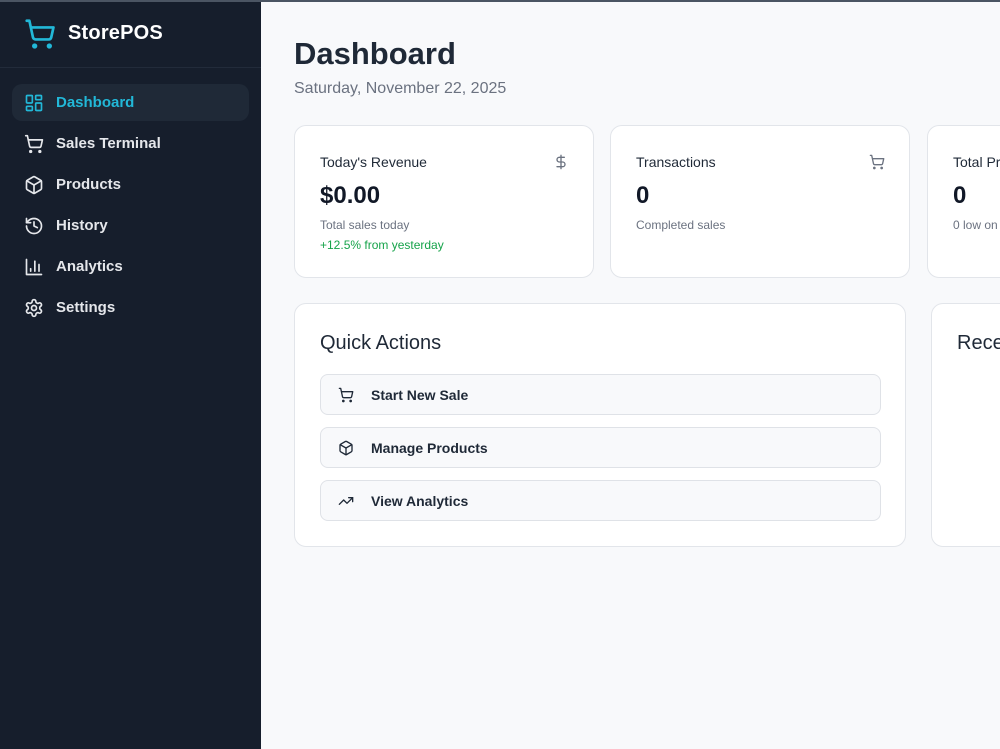 The image size is (1000, 749). I want to click on sidebar-item-label: Products, so click(89, 184).